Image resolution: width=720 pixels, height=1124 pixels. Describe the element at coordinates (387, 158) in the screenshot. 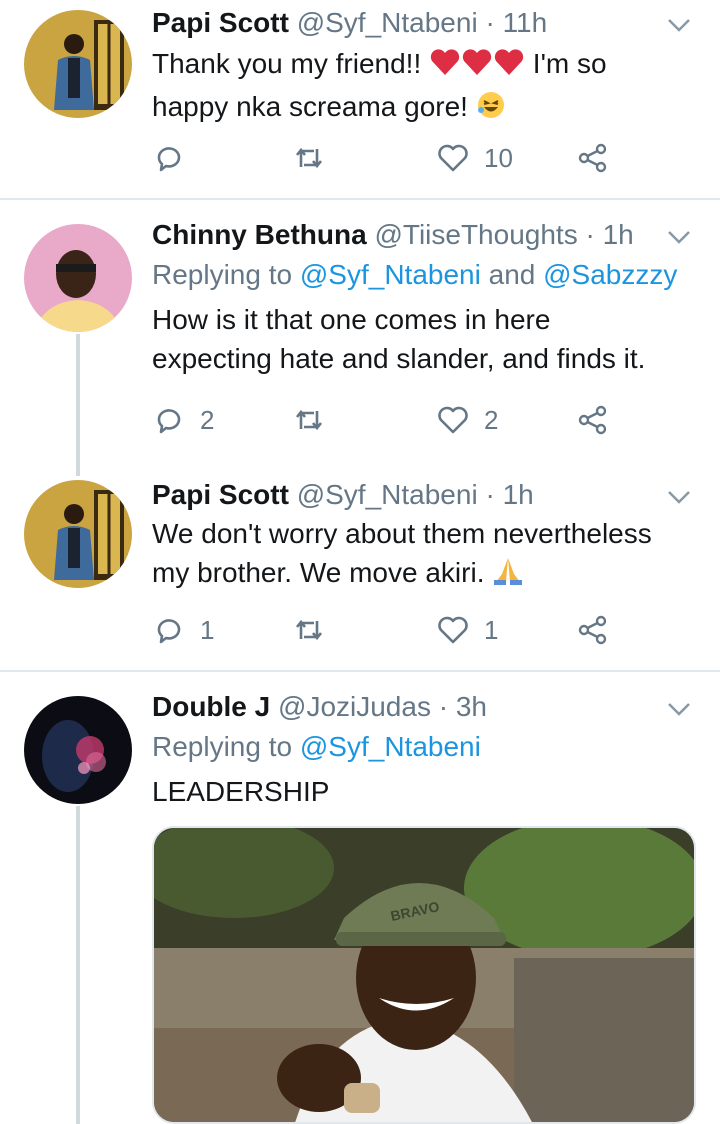

I see `tweet-actions: 10` at that location.